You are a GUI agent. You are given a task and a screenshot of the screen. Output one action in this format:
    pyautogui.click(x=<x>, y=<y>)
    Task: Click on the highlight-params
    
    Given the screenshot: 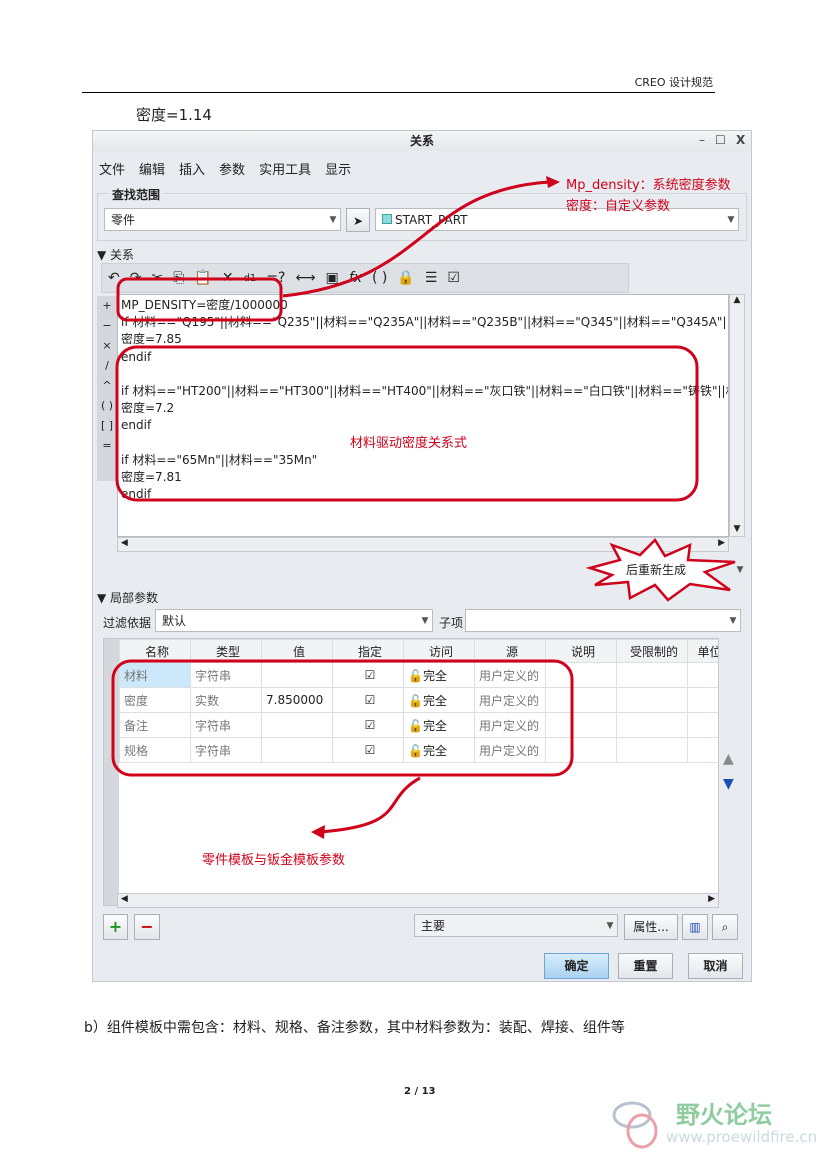 What is the action you would take?
    pyautogui.click(x=342, y=718)
    